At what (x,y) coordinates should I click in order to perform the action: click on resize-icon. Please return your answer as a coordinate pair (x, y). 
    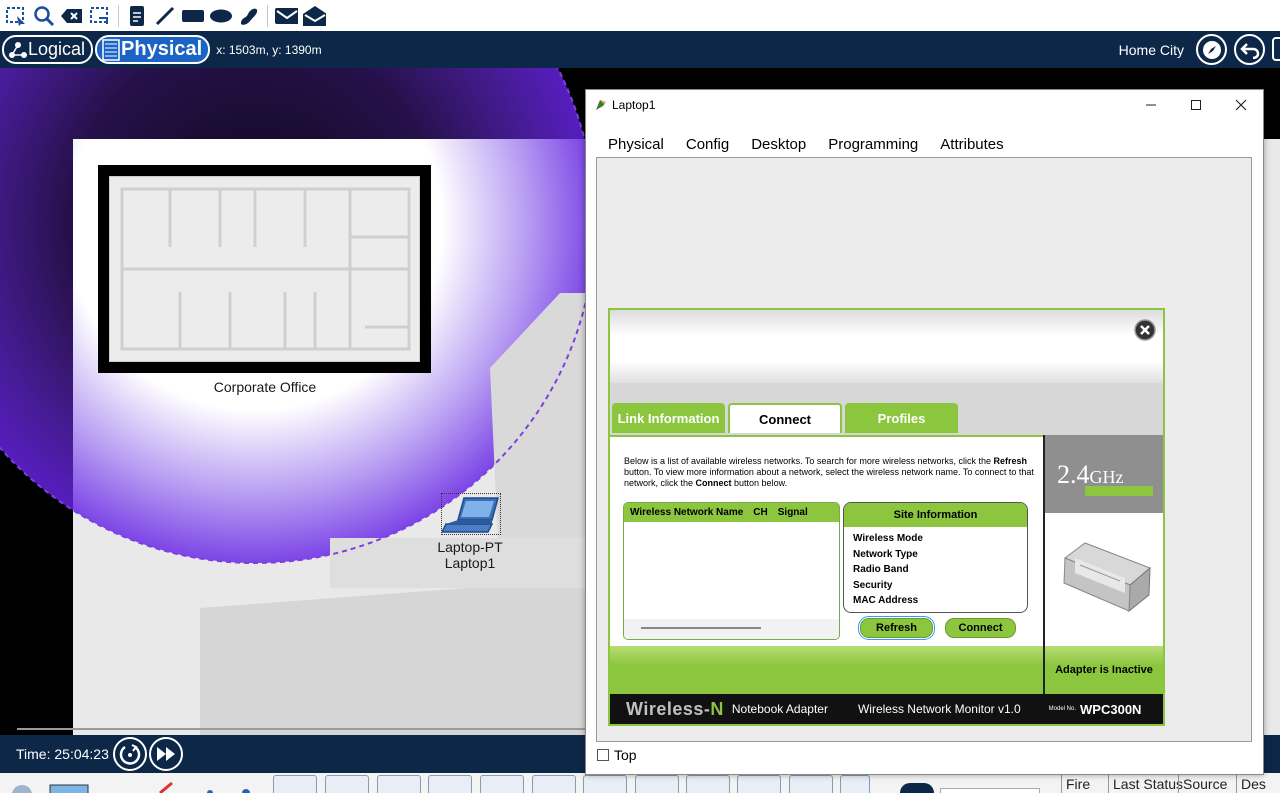
    Looking at the image, I should click on (100, 16).